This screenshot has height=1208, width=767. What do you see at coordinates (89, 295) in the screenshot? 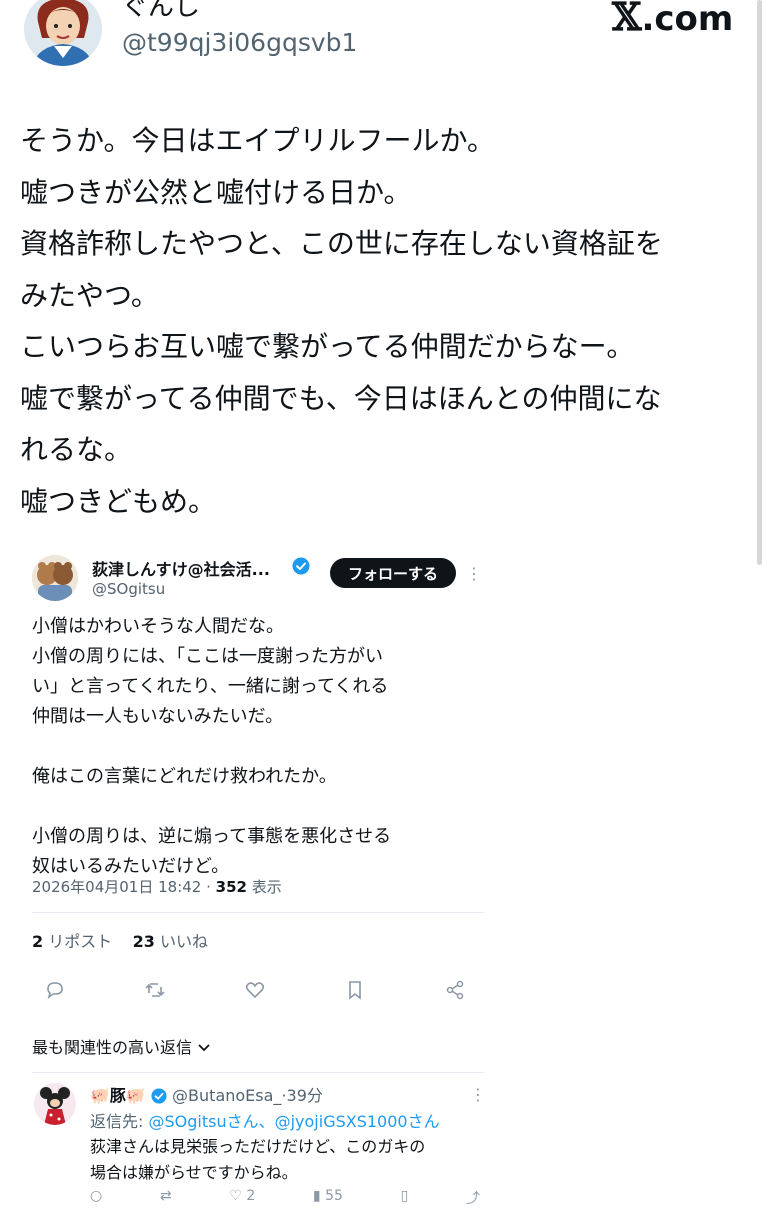
I see `tweet-line: みたやつ。` at bounding box center [89, 295].